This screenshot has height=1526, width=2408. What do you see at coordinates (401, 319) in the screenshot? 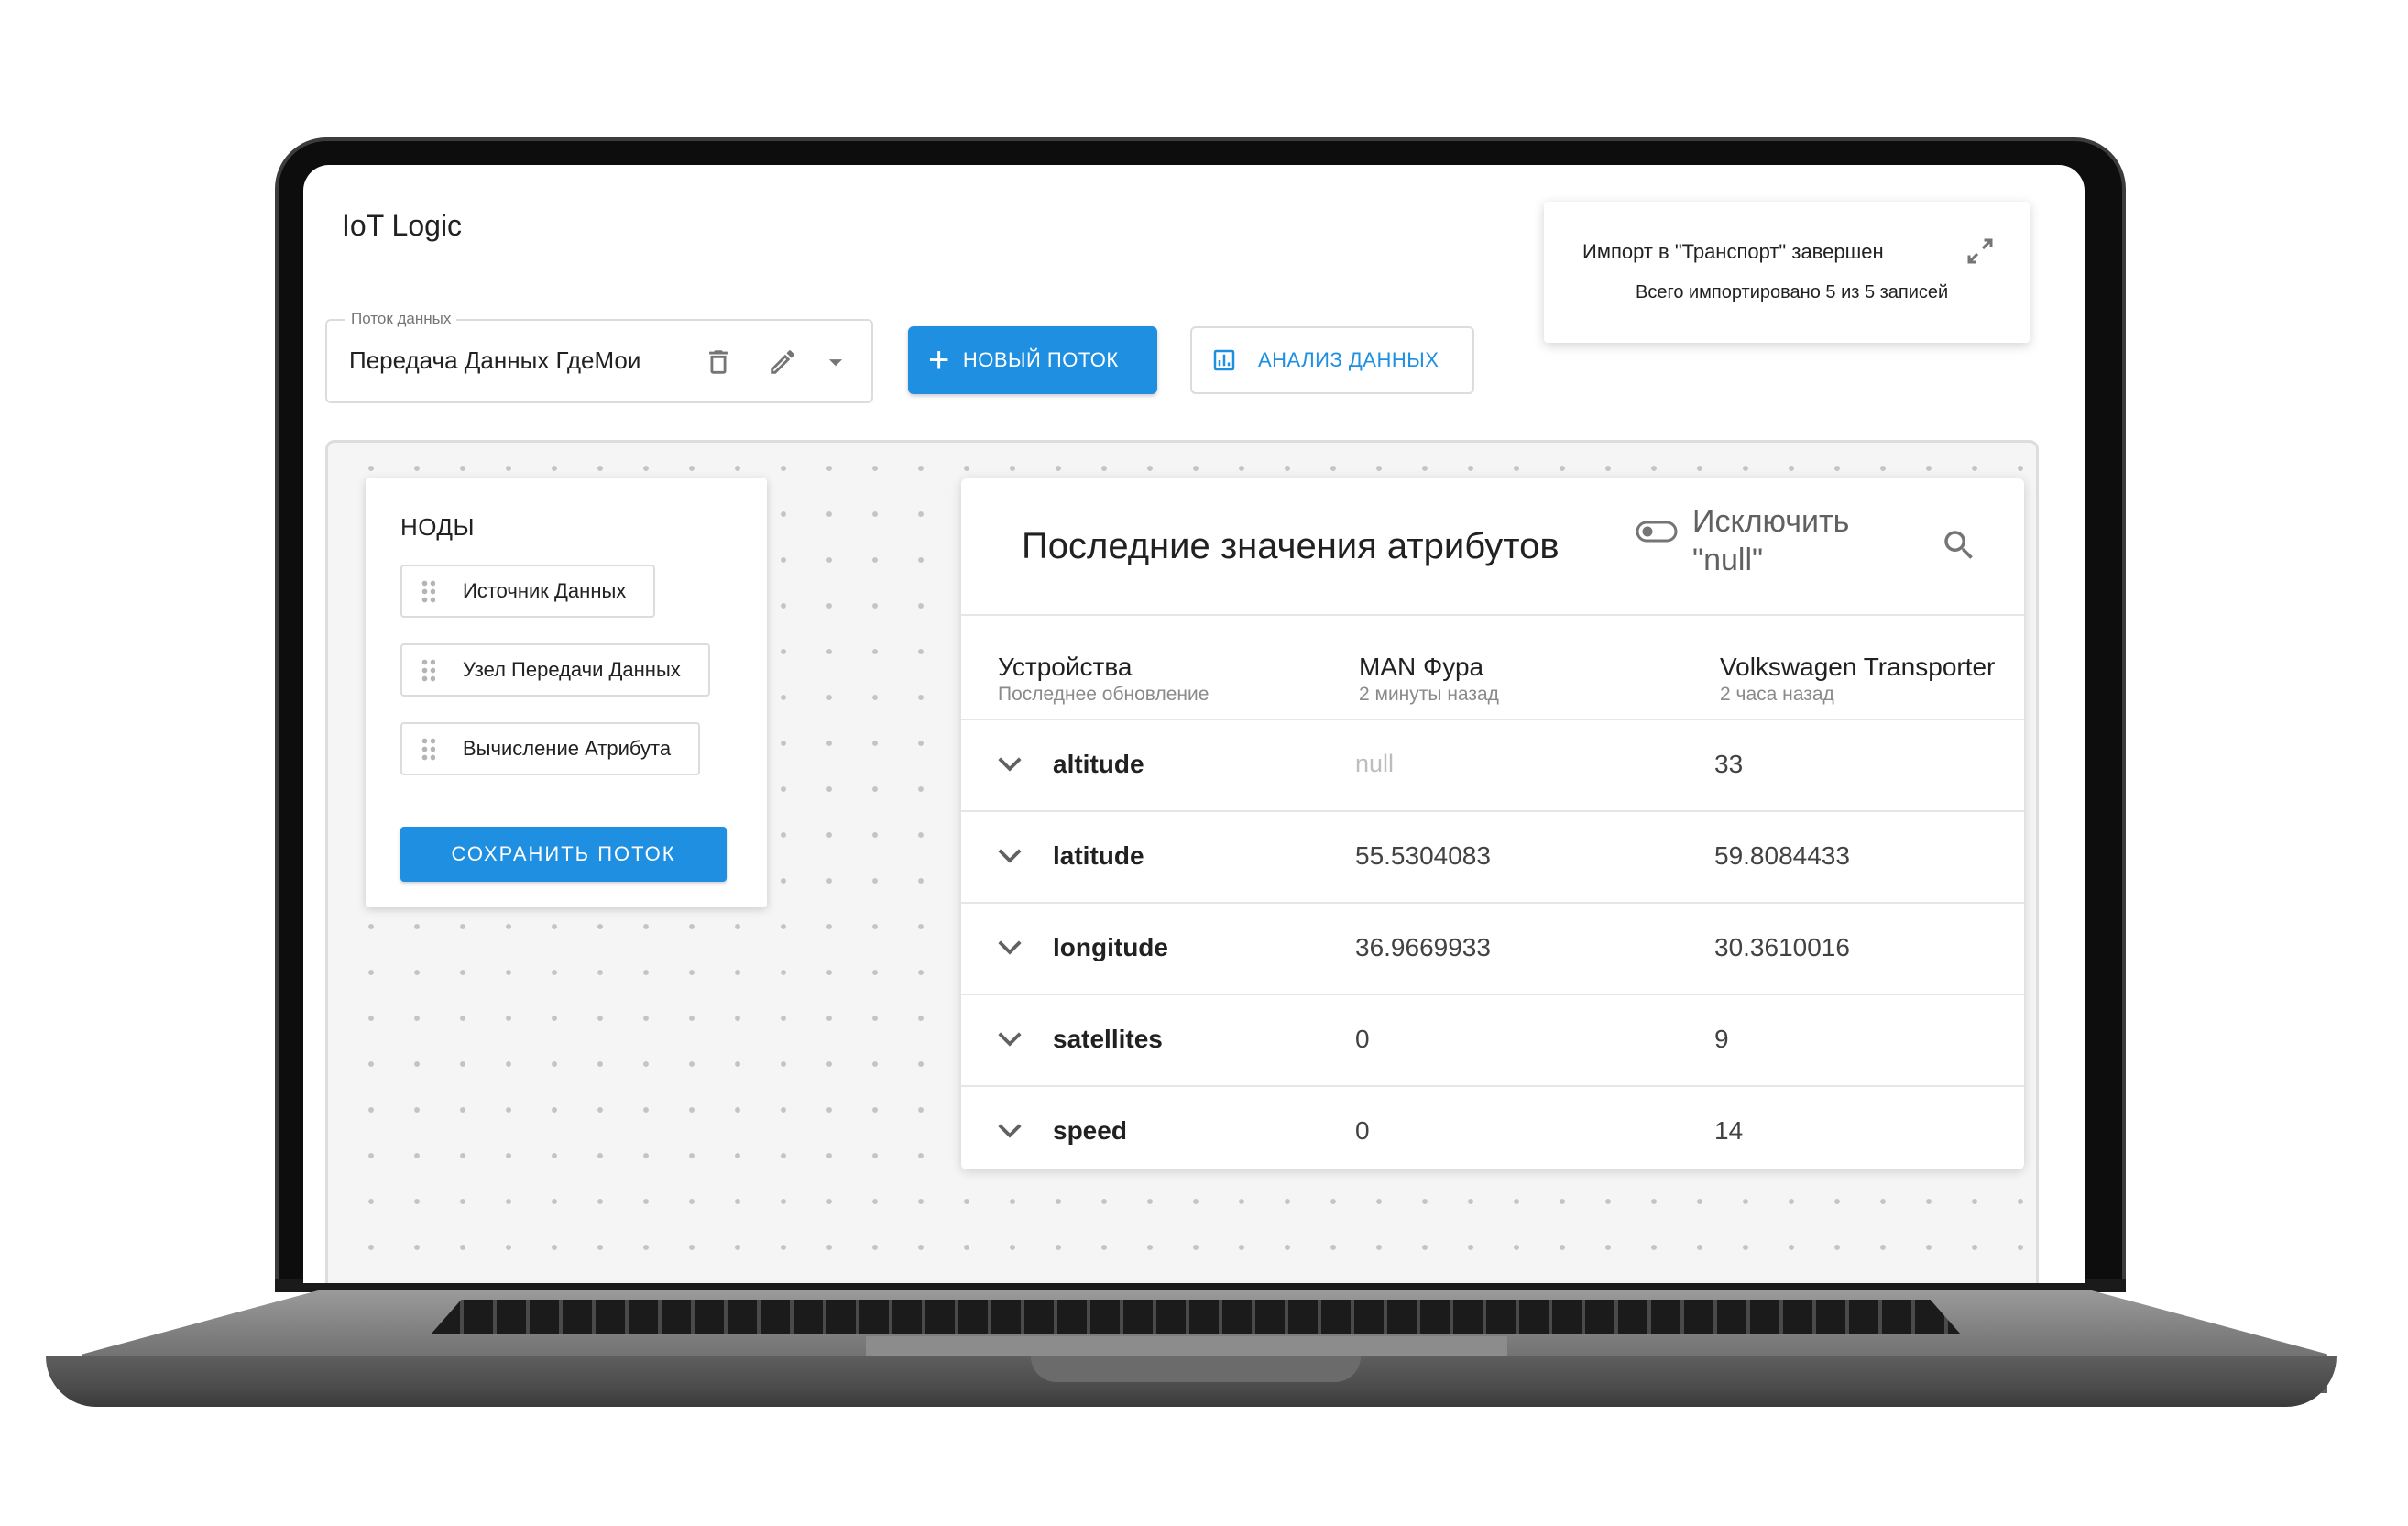
I see `flow-select-label: Поток данных` at bounding box center [401, 319].